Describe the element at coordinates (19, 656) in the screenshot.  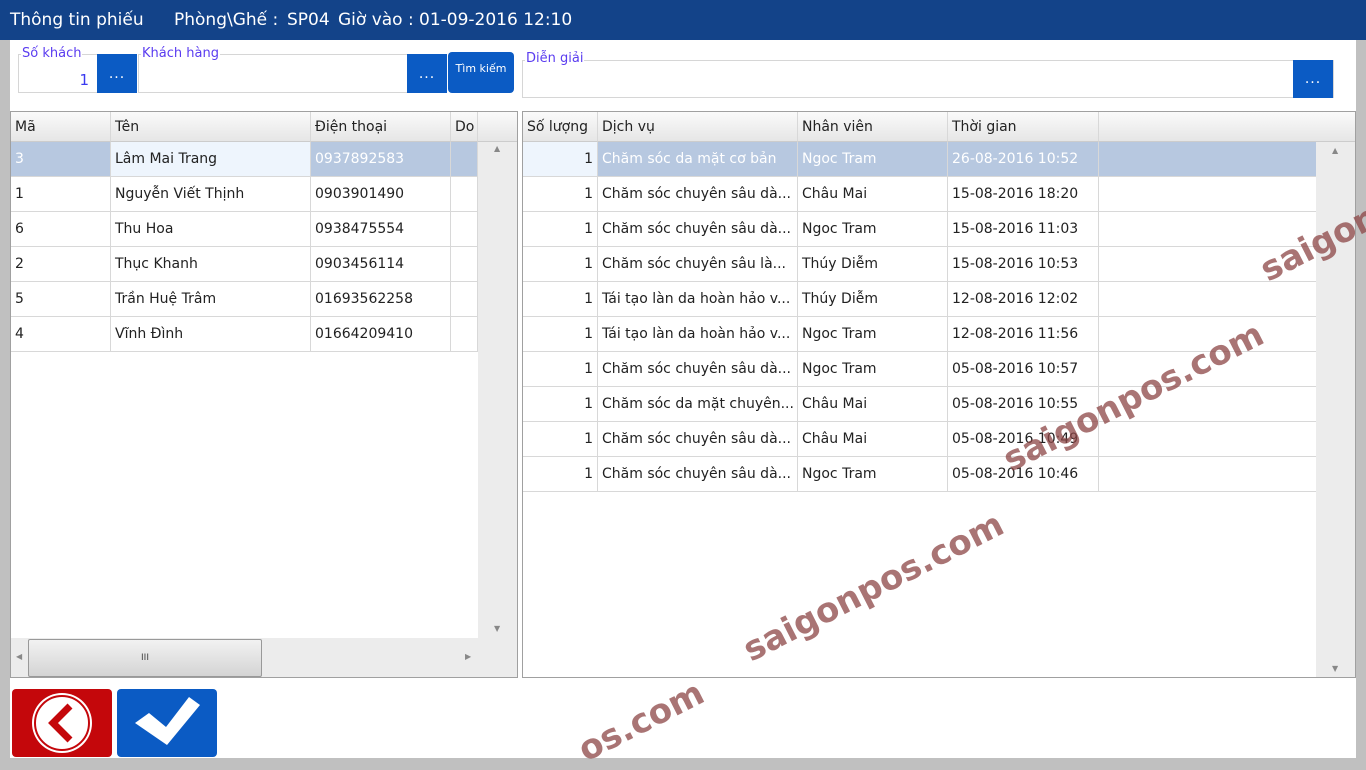
I see `scroll-left-icon: ◀` at that location.